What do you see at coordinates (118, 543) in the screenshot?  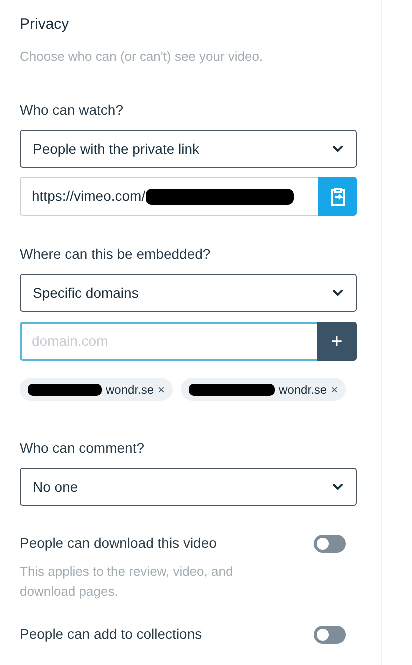 I see `toggle-label: People can download this video` at bounding box center [118, 543].